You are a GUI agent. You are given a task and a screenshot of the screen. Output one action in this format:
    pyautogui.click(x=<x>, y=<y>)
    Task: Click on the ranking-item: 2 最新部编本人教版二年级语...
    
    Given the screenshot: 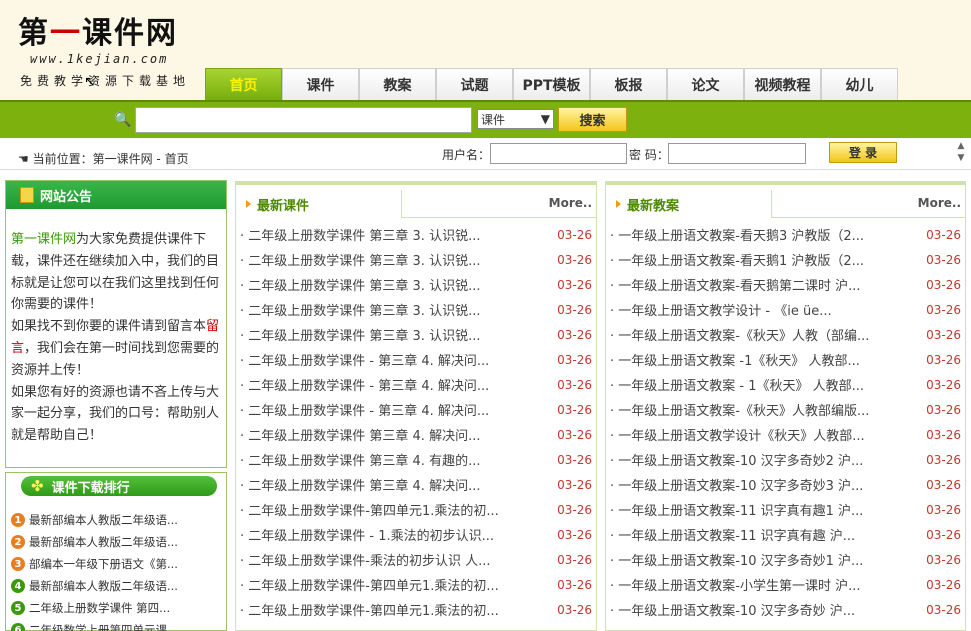 What is the action you would take?
    pyautogui.click(x=94, y=542)
    